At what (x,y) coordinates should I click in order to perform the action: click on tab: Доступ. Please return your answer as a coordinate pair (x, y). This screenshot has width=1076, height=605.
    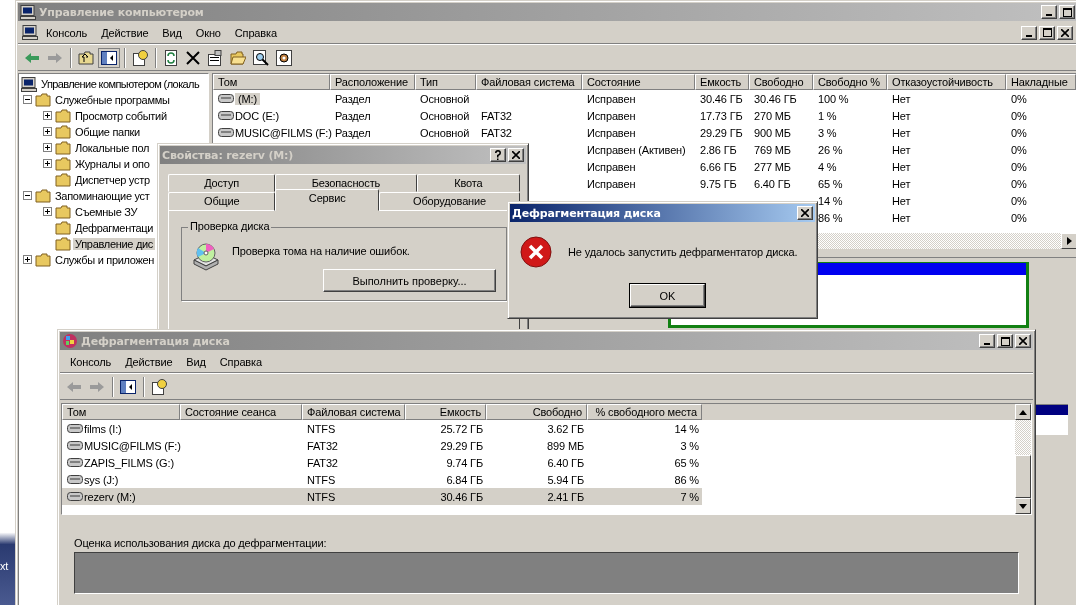
    Looking at the image, I should click on (222, 183).